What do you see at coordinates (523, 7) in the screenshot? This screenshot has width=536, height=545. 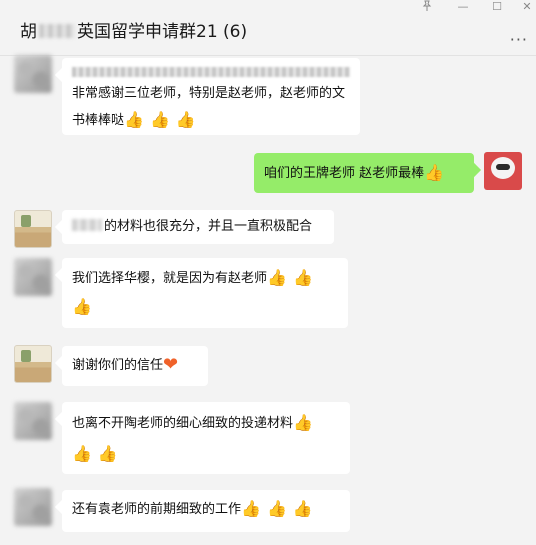 I see `close-button: ✕` at bounding box center [523, 7].